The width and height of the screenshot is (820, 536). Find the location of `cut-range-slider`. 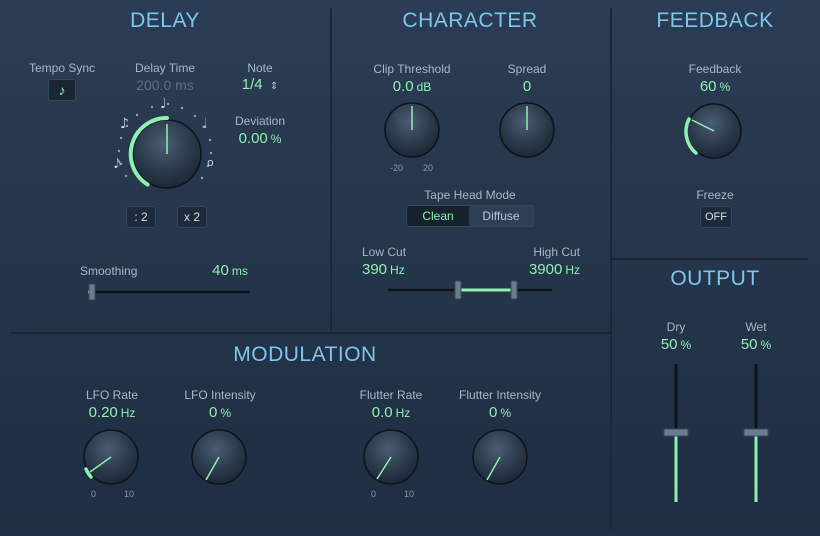

cut-range-slider is located at coordinates (470, 290).